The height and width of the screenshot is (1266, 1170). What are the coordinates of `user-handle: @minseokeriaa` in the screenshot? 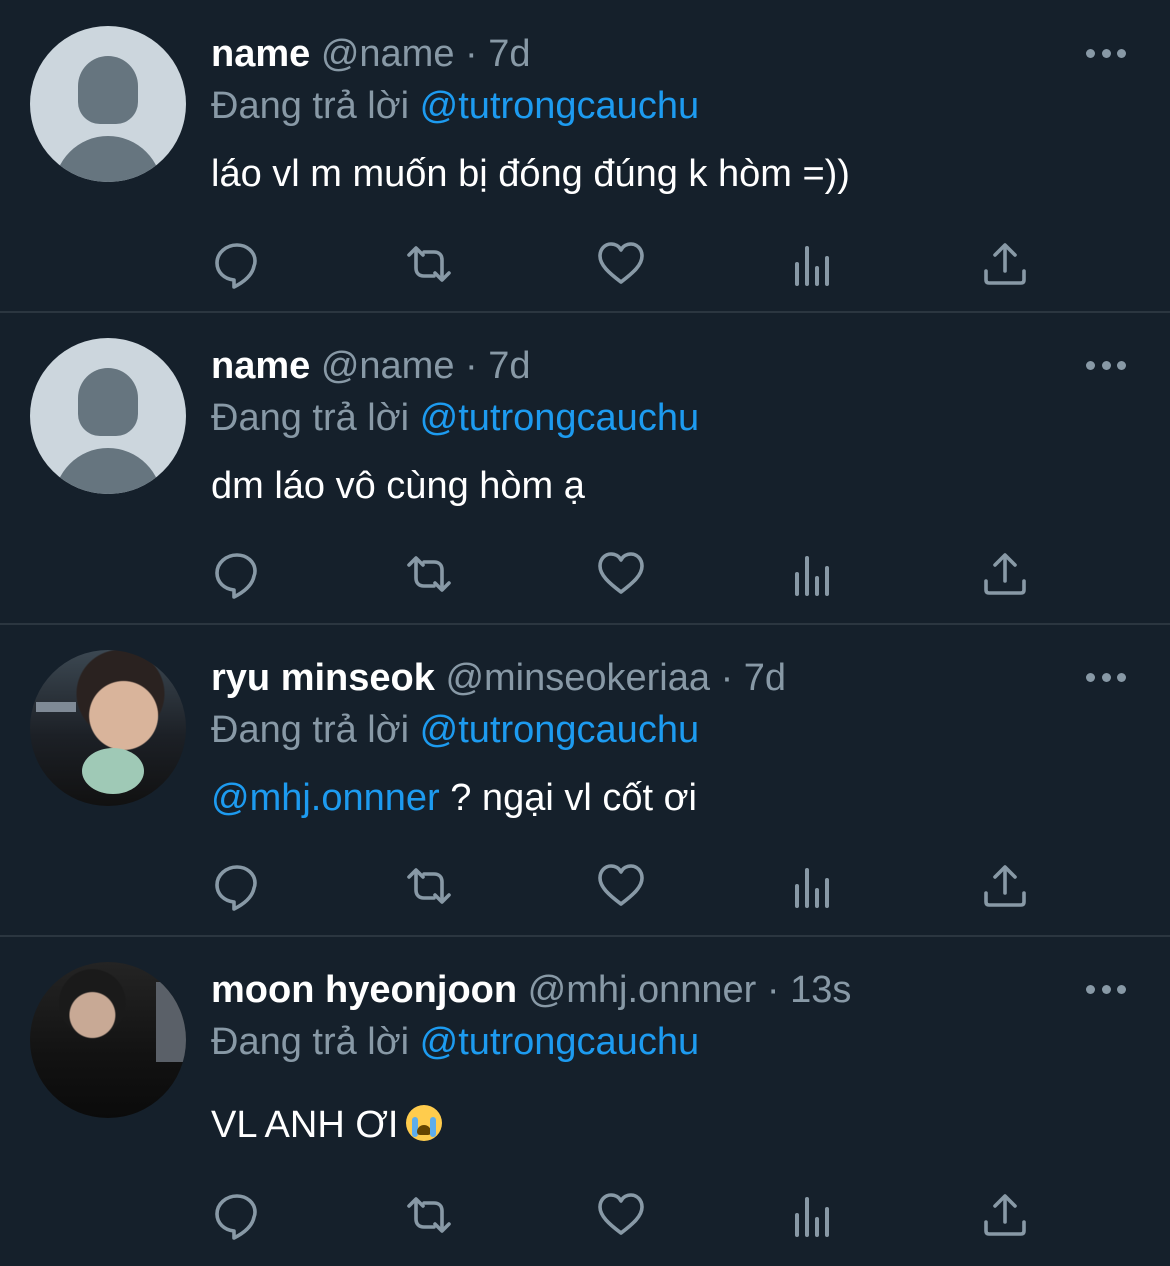 It's located at (577, 678).